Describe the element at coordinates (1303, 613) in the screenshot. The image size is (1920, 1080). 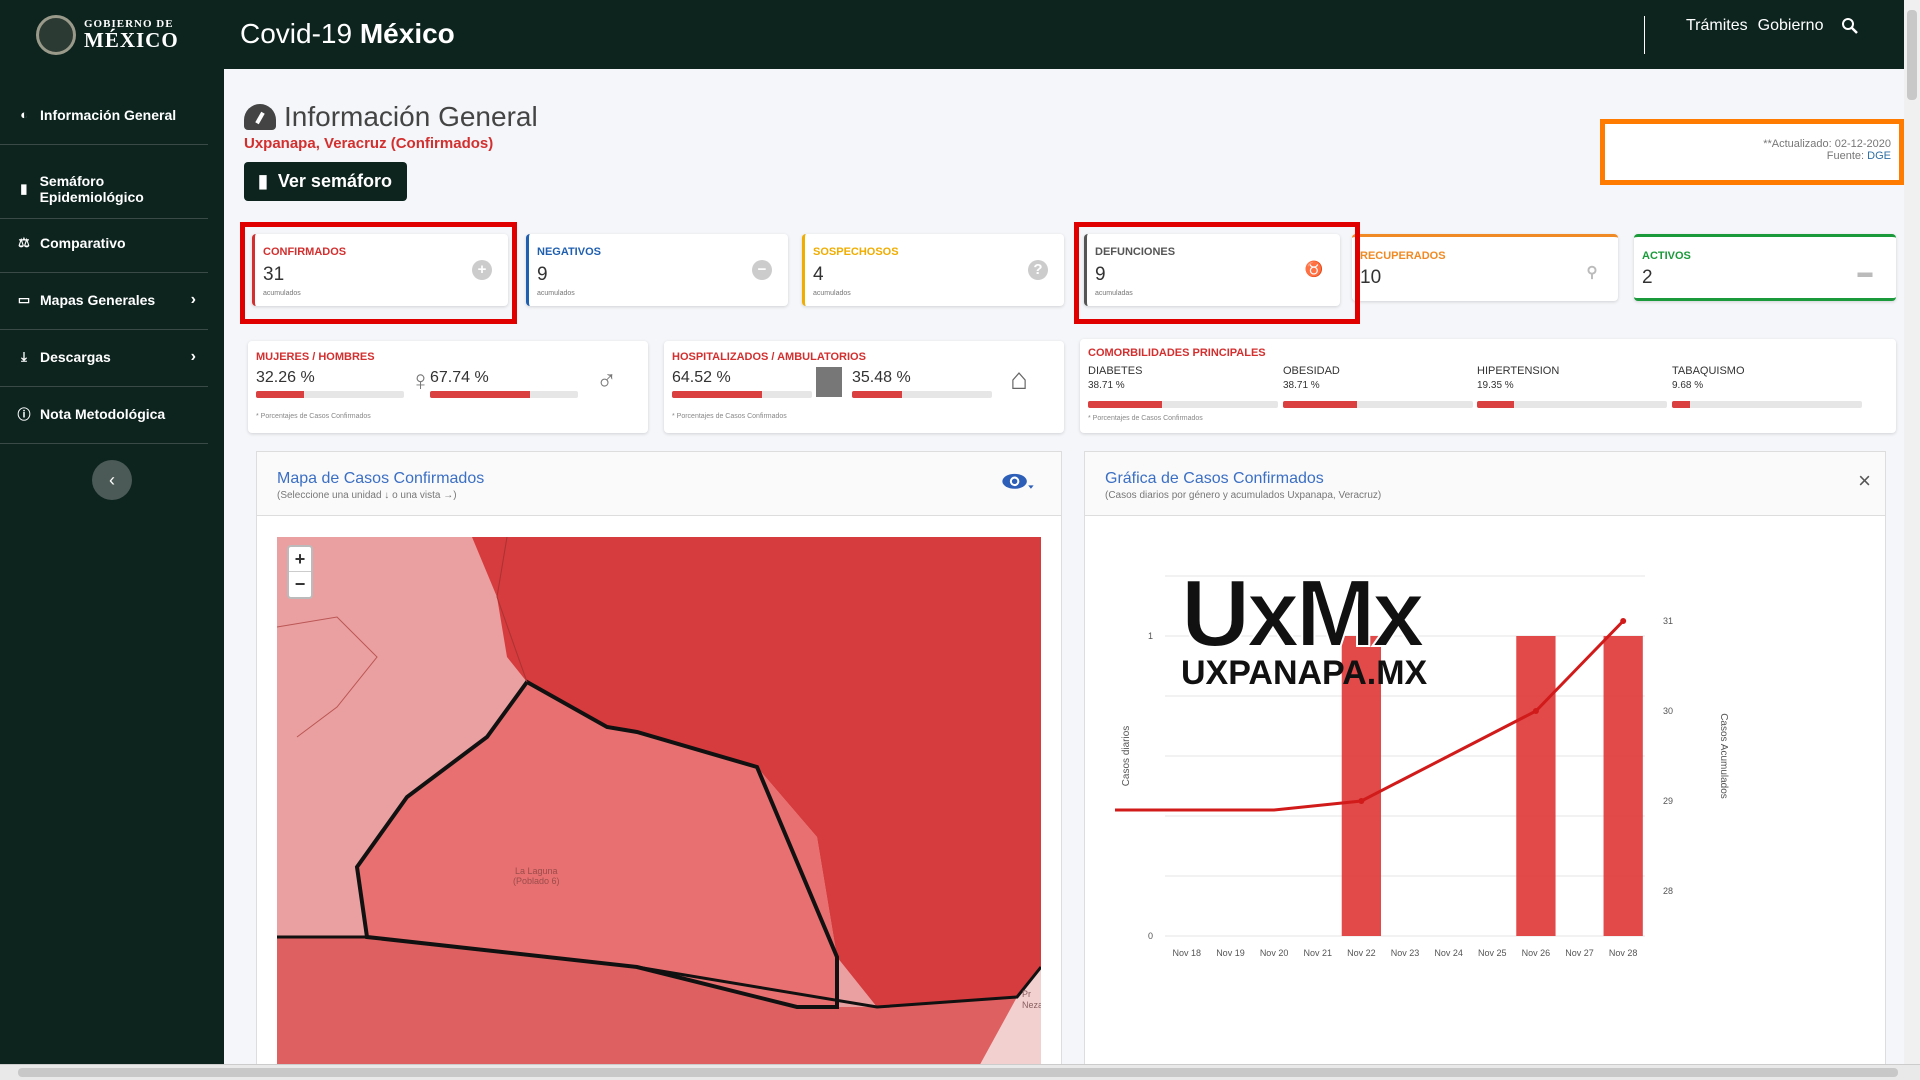
I see `watermark-logo: UxMx` at that location.